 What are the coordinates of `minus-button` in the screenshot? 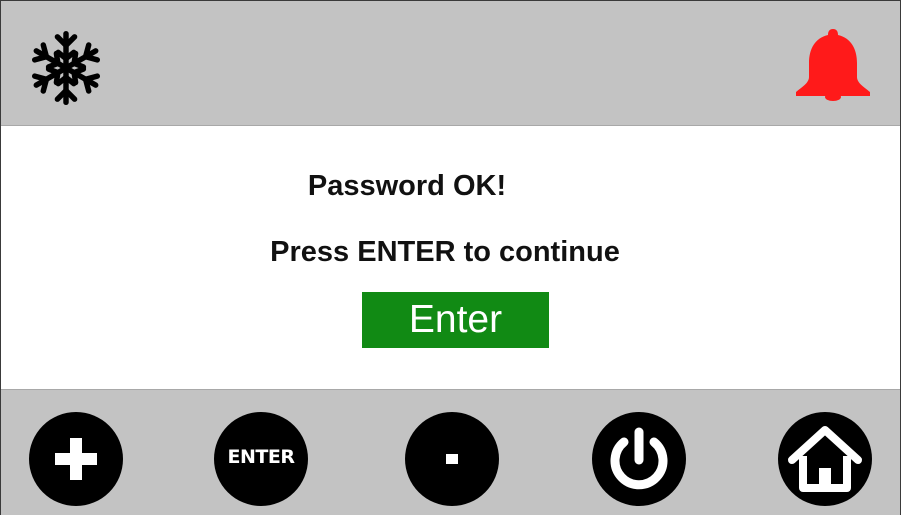 It's located at (452, 459).